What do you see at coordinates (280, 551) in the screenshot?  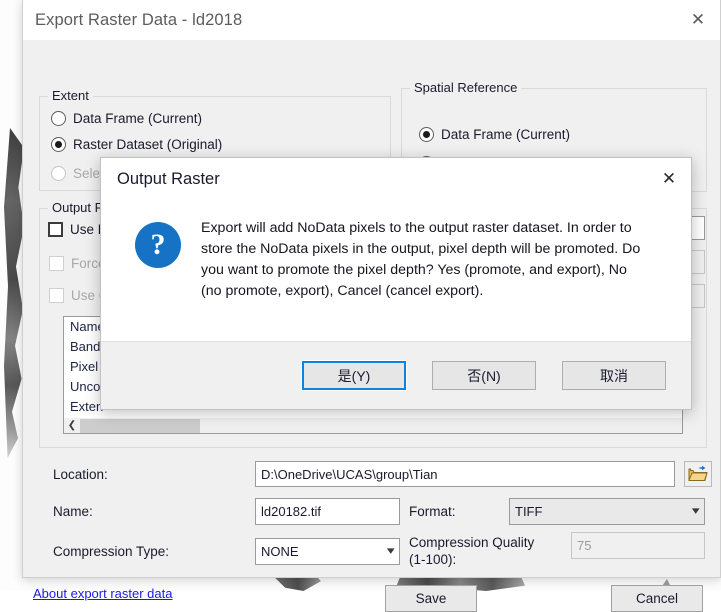 I see `compression-type-value: NONE` at bounding box center [280, 551].